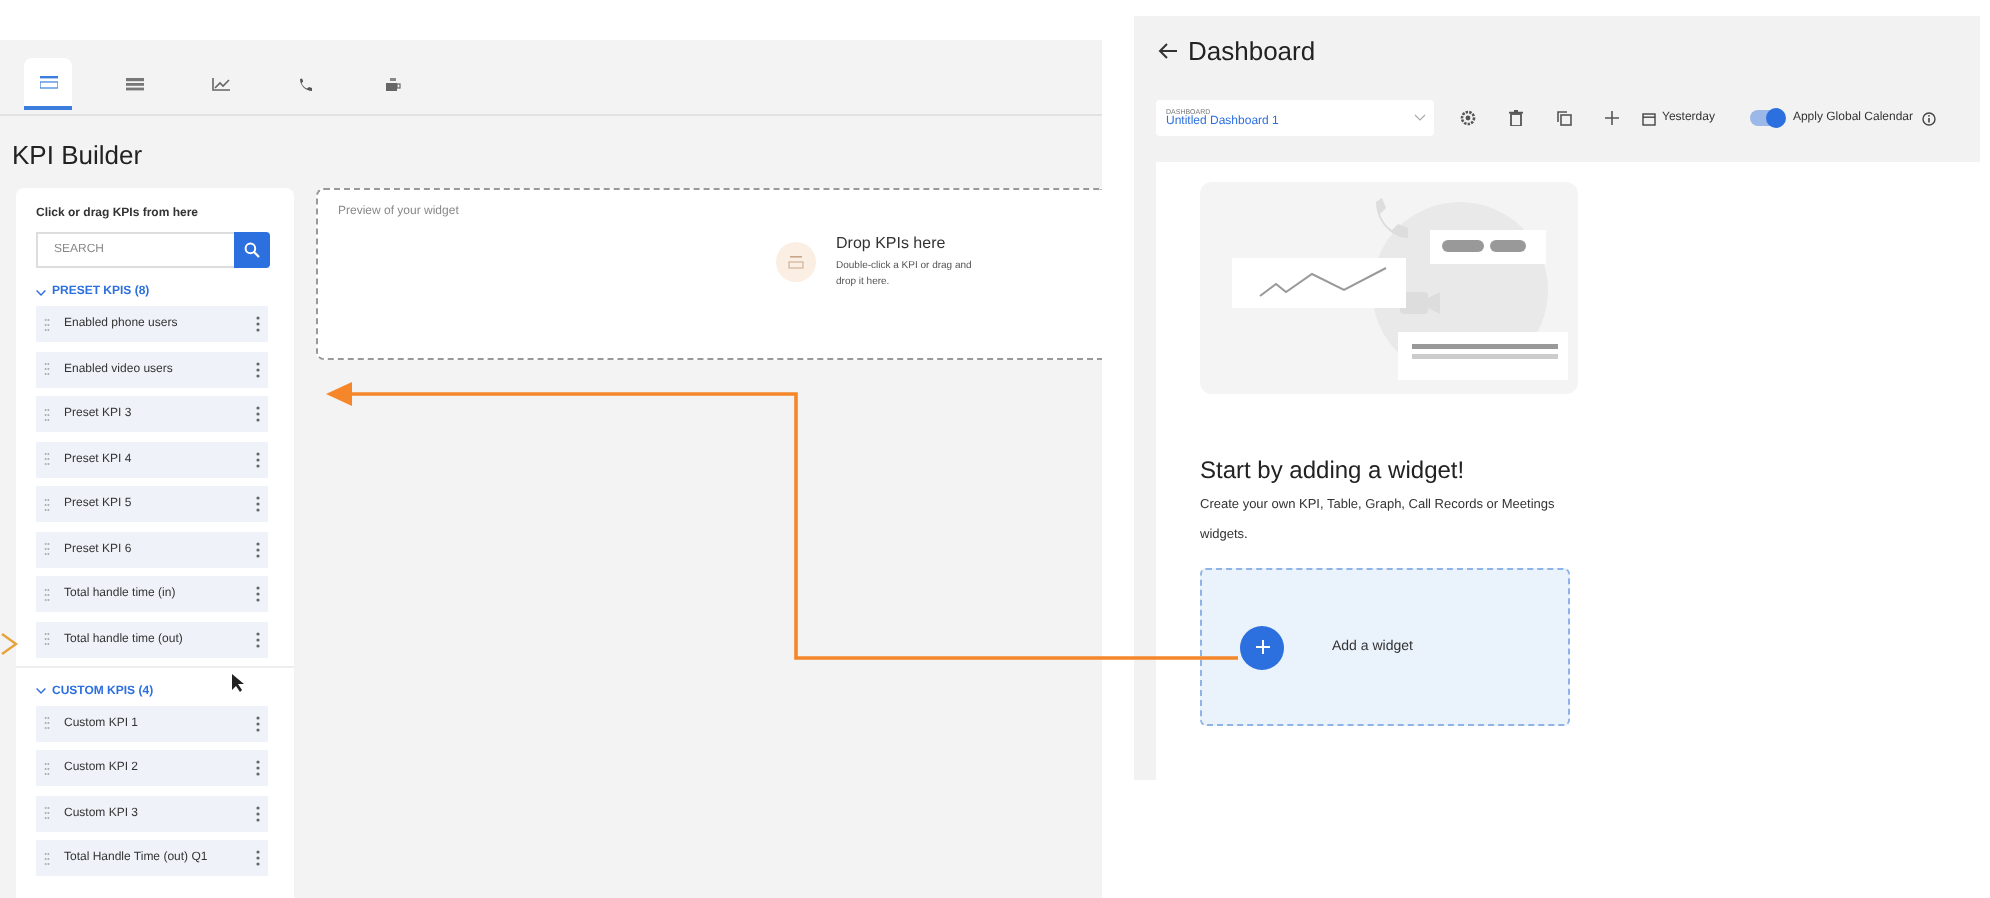 Image resolution: width=1990 pixels, height=898 pixels. I want to click on table-icon, so click(134, 84).